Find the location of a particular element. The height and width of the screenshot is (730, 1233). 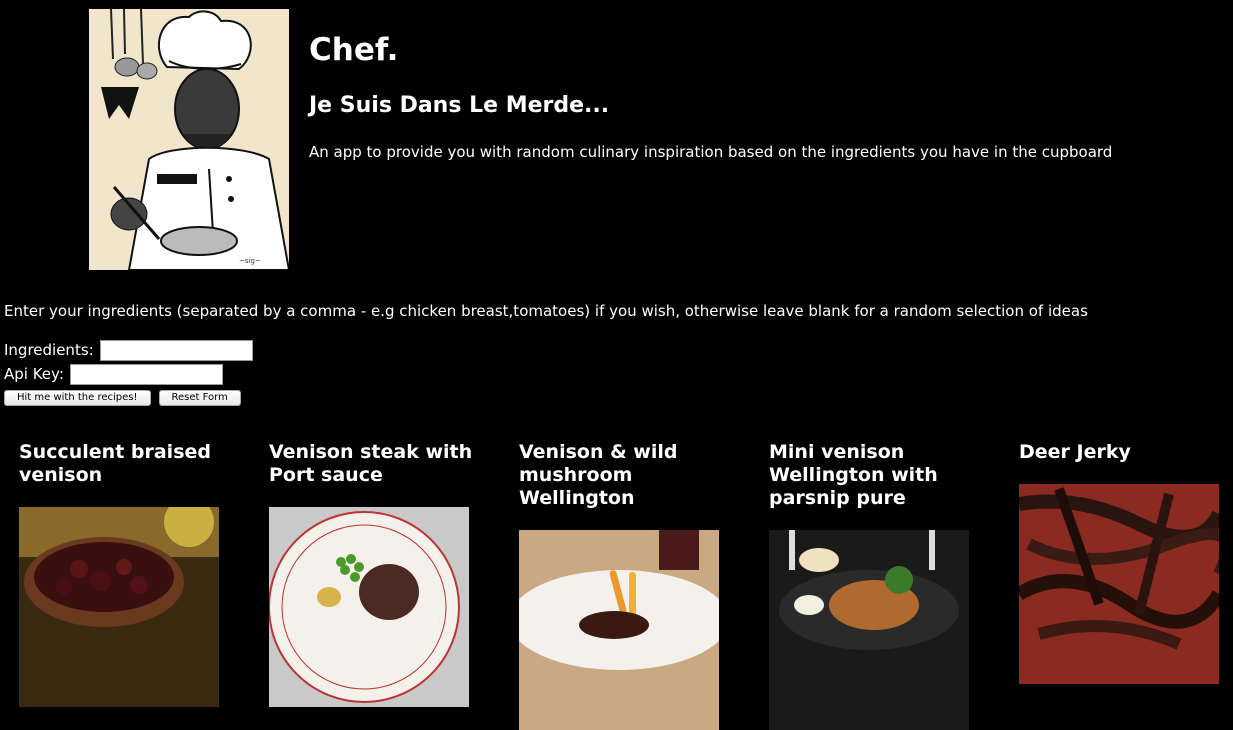

recipe-title: Deer Jerky is located at coordinates (1124, 452).